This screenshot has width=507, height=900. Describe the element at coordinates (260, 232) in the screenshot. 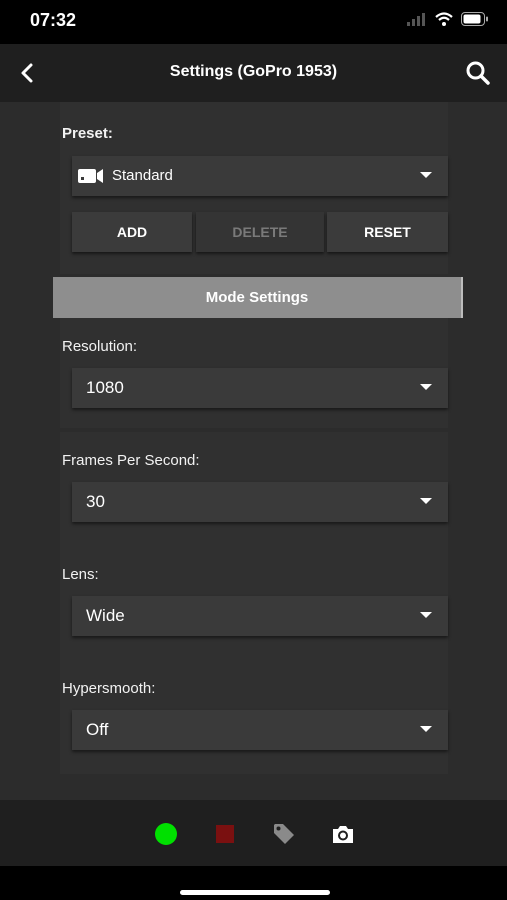

I see `delete-button: DELETE` at that location.